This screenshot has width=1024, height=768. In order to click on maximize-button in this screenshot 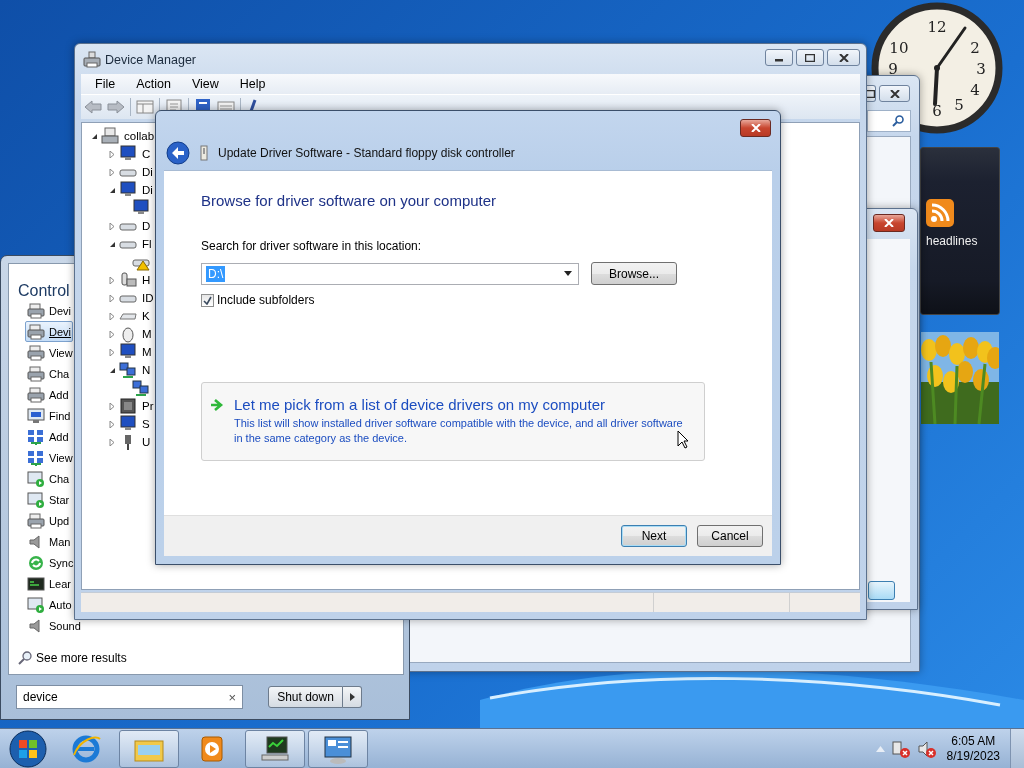, I will do `click(810, 57)`.